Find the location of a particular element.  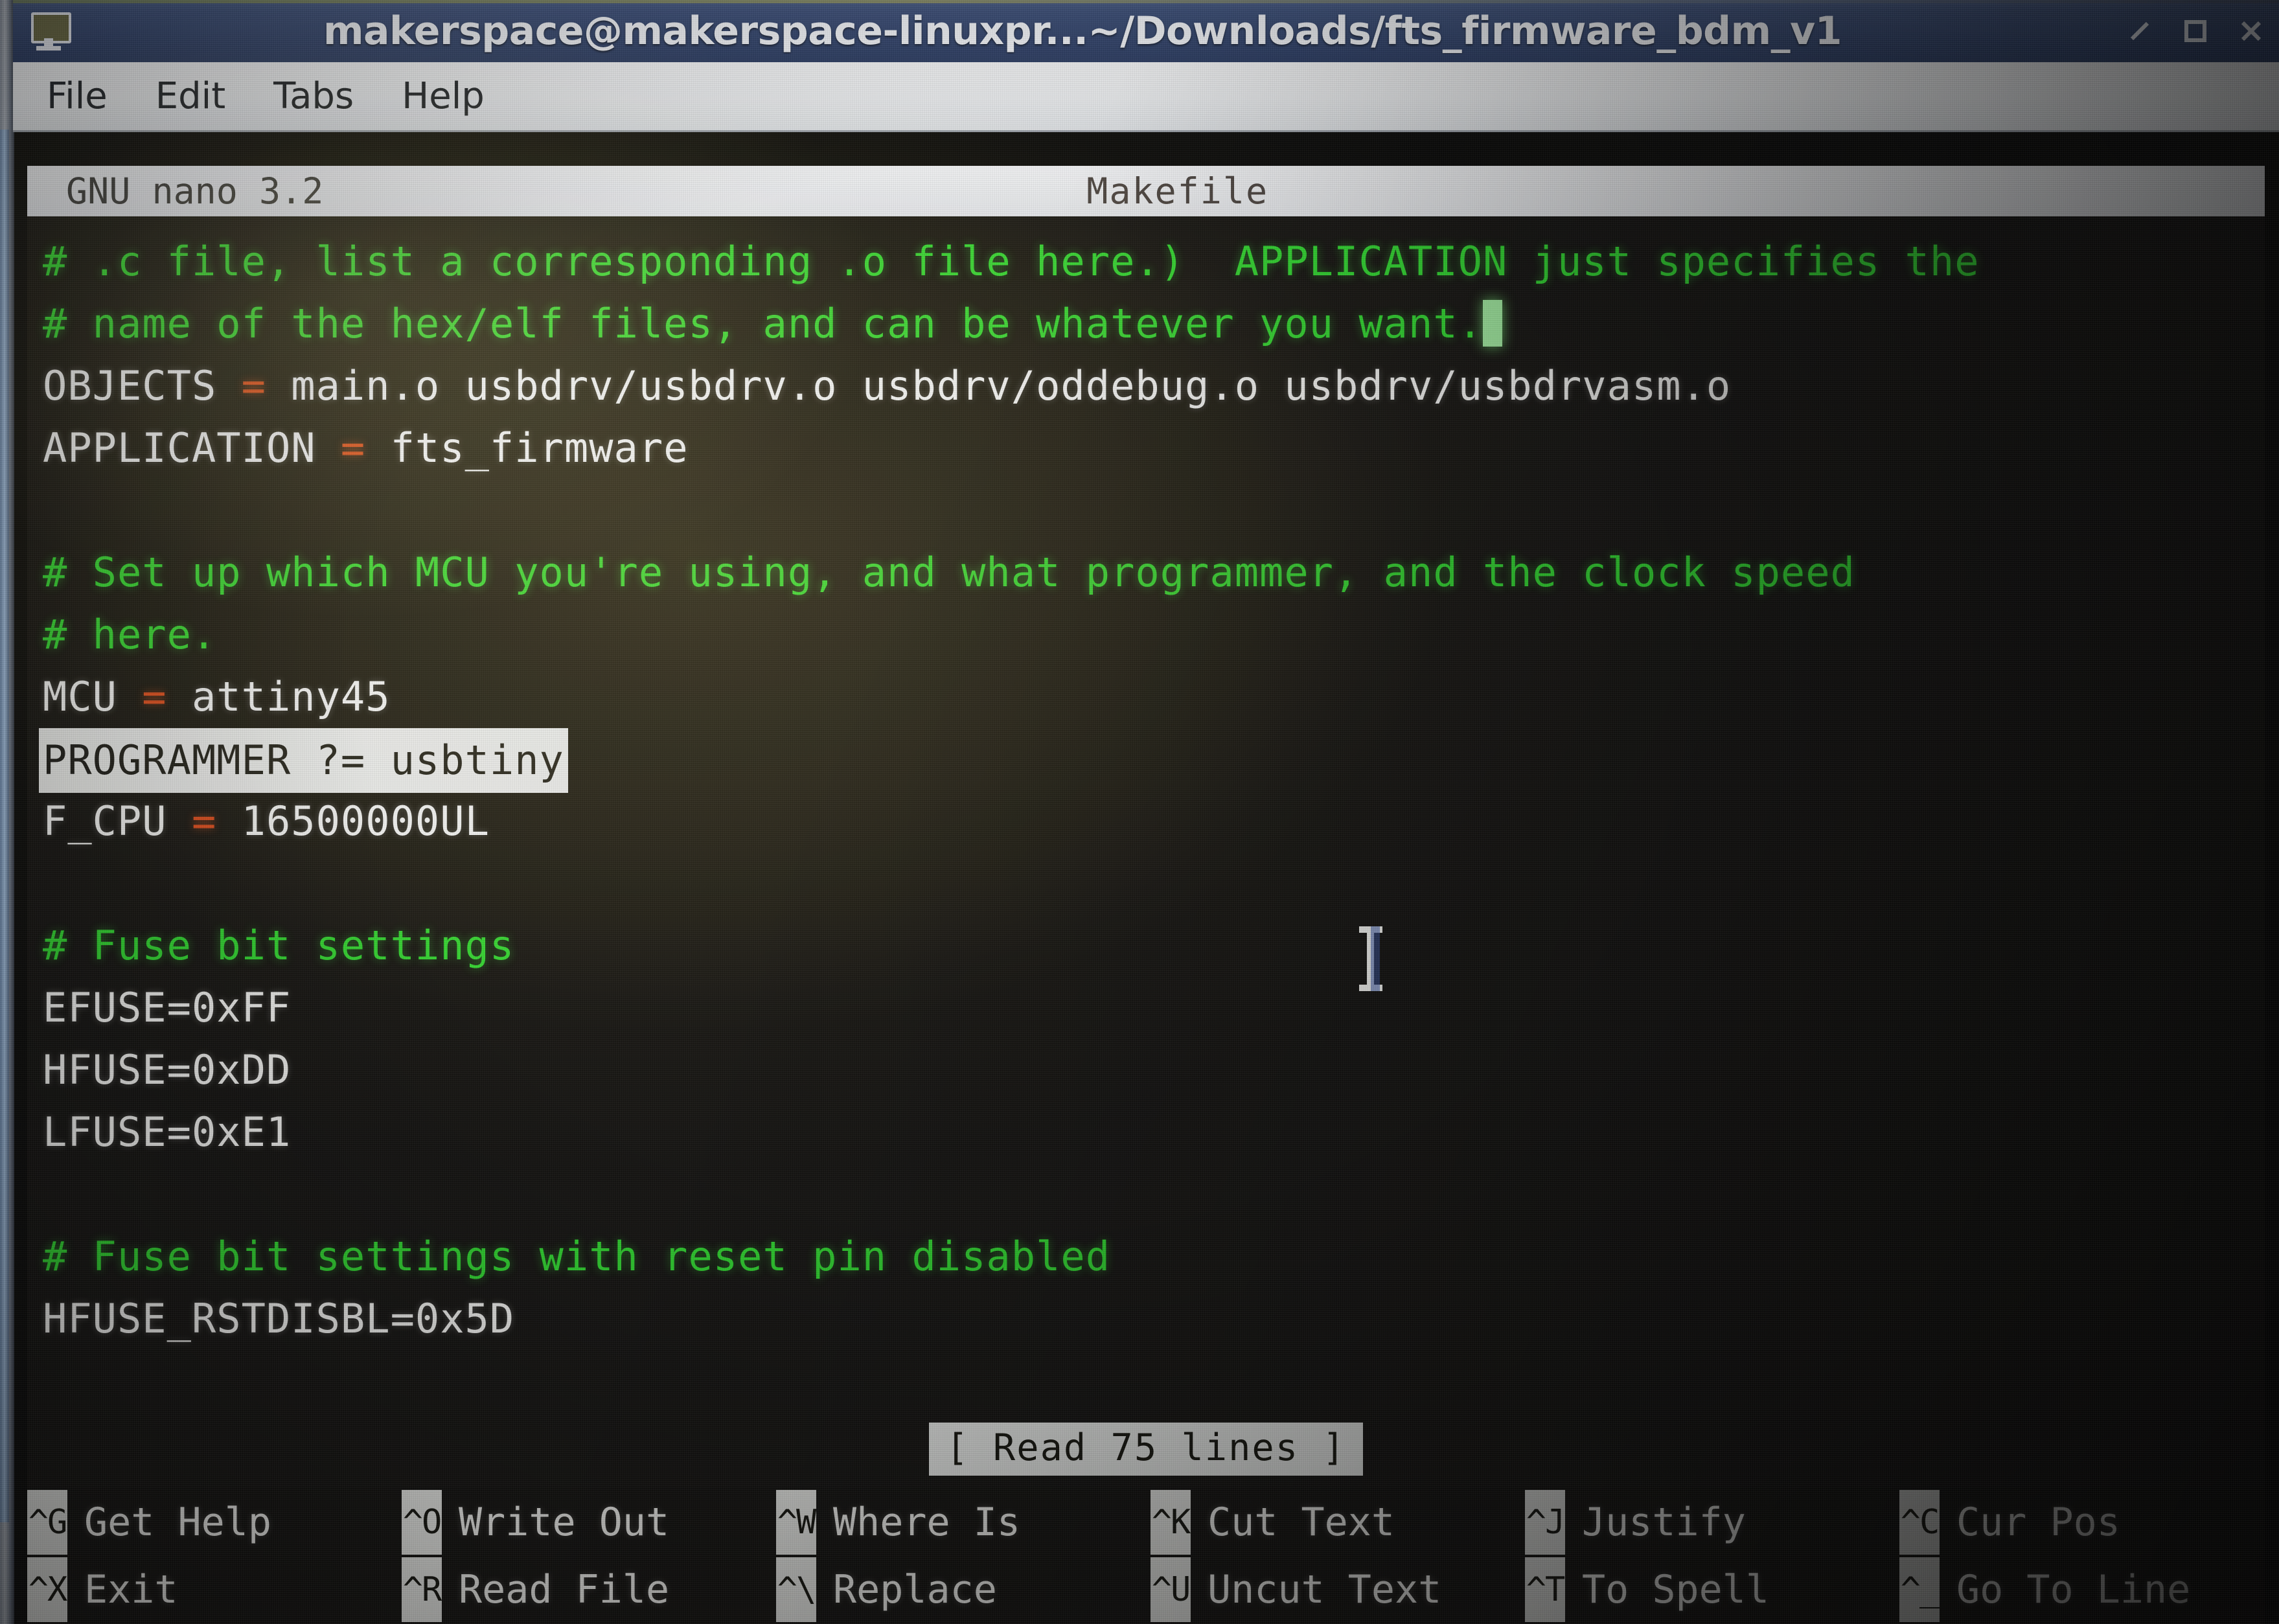

shortcut-uncut-text: ^U Uncut Text is located at coordinates (1338, 1589).